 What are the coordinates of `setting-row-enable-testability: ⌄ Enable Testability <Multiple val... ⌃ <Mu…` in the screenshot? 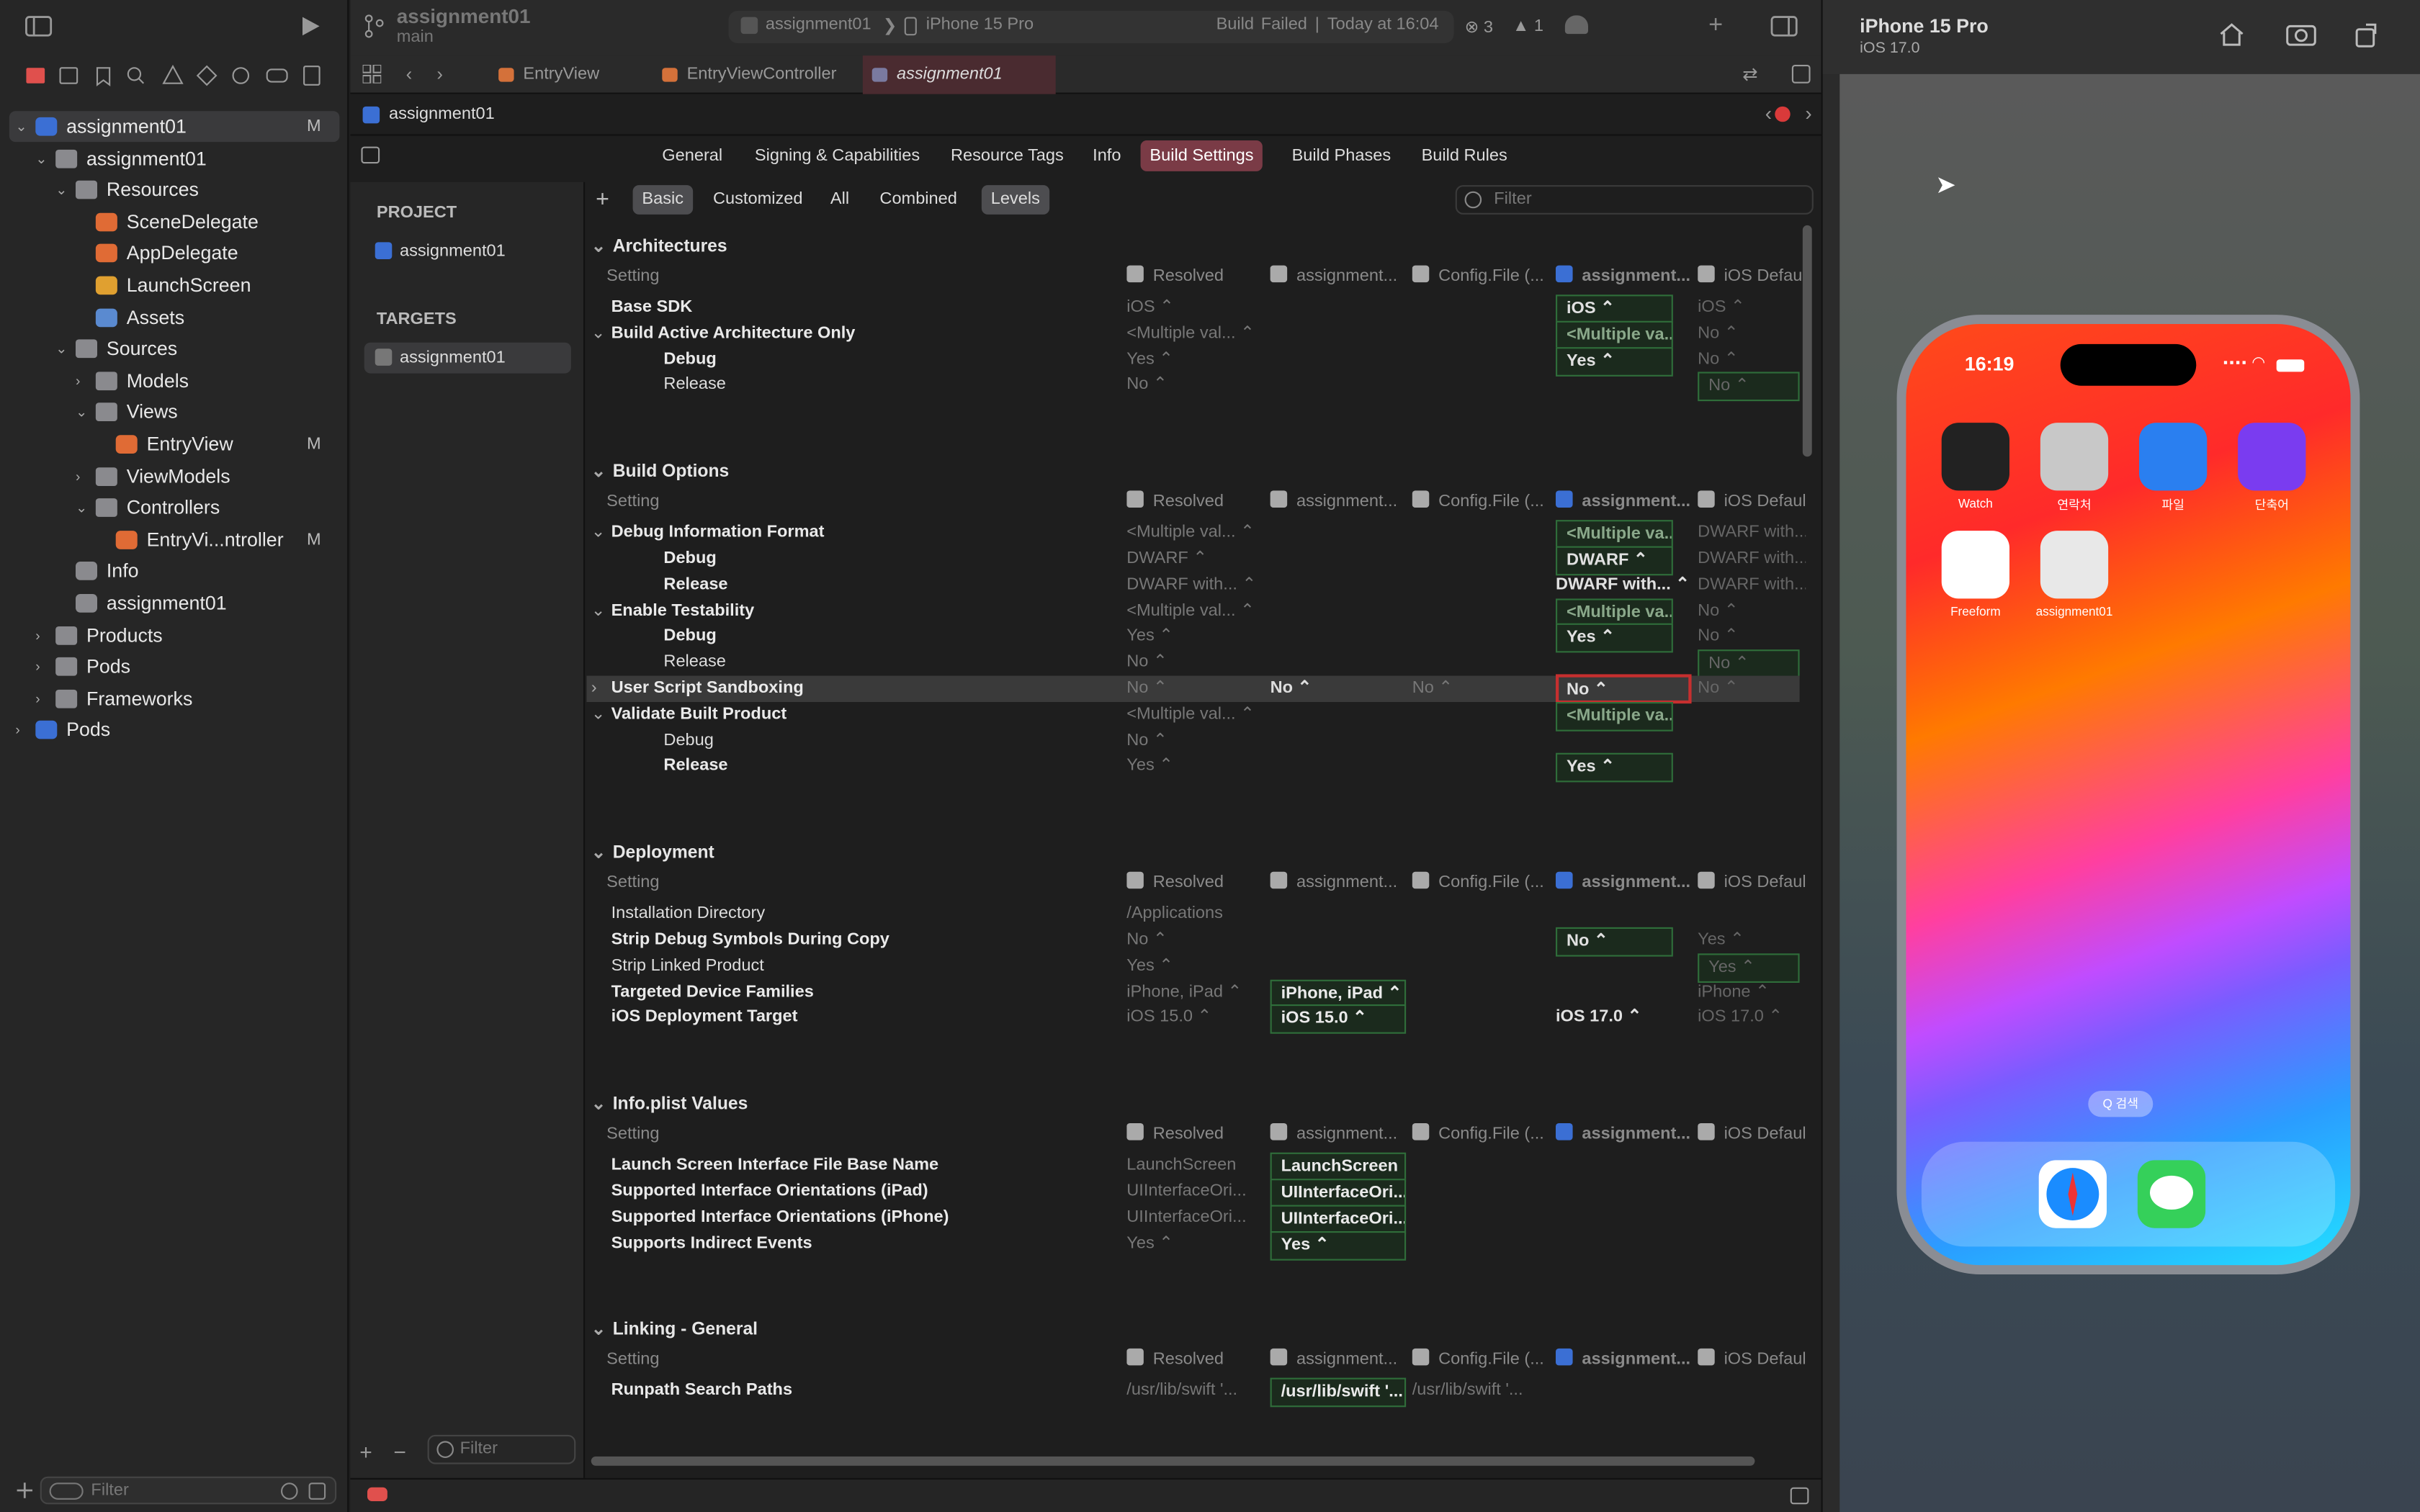 It's located at (1192, 613).